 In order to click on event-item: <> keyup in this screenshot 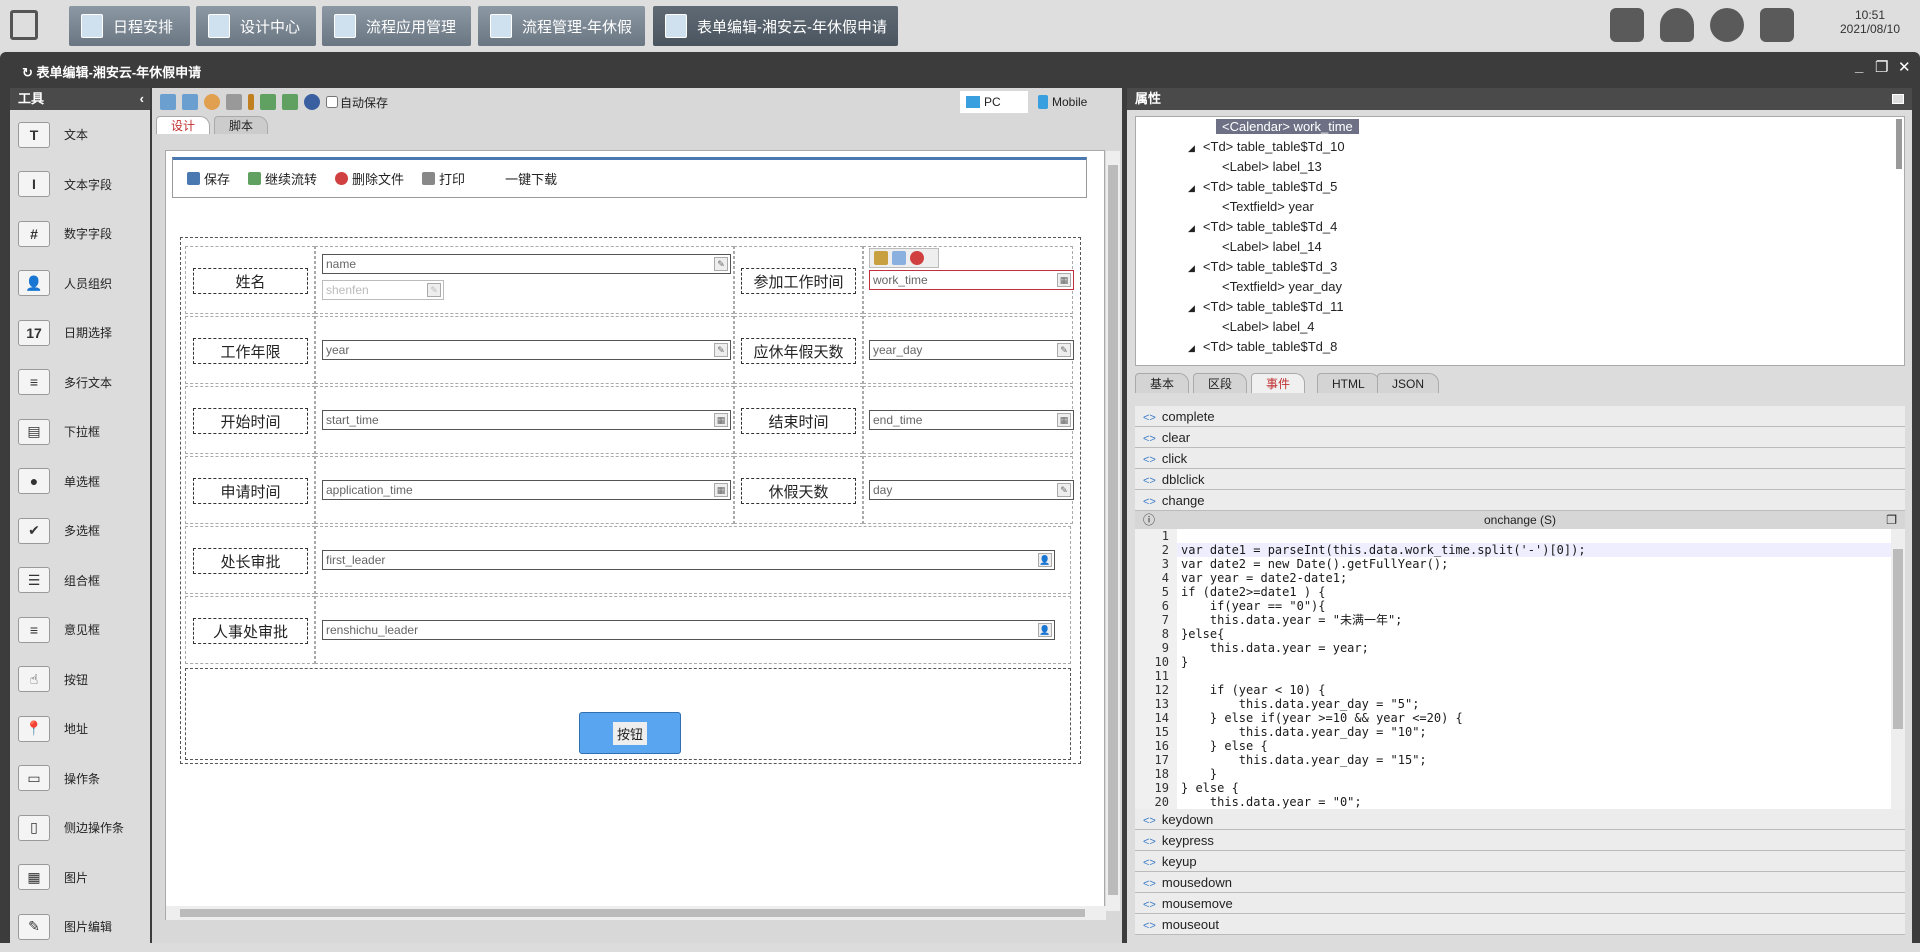, I will do `click(1520, 861)`.